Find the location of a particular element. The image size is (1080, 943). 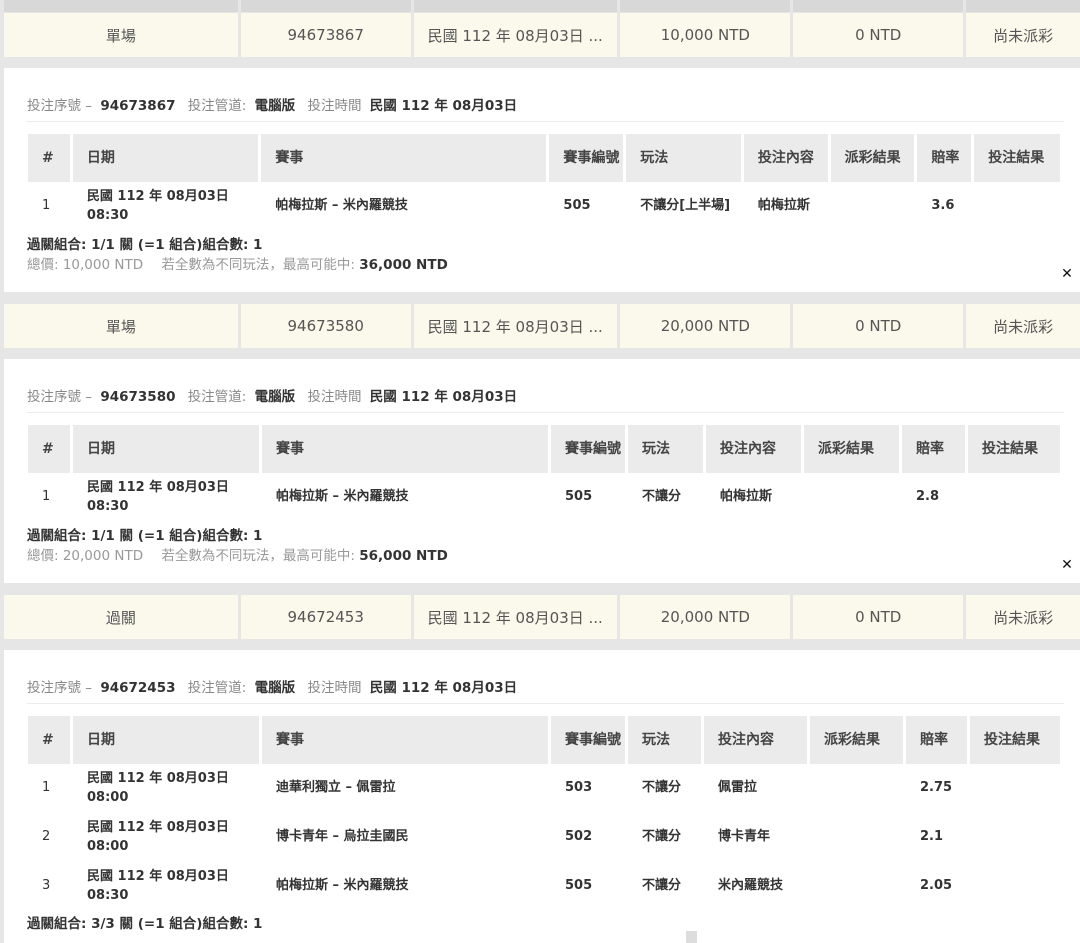

header-cell-serial is located at coordinates (325, 6).